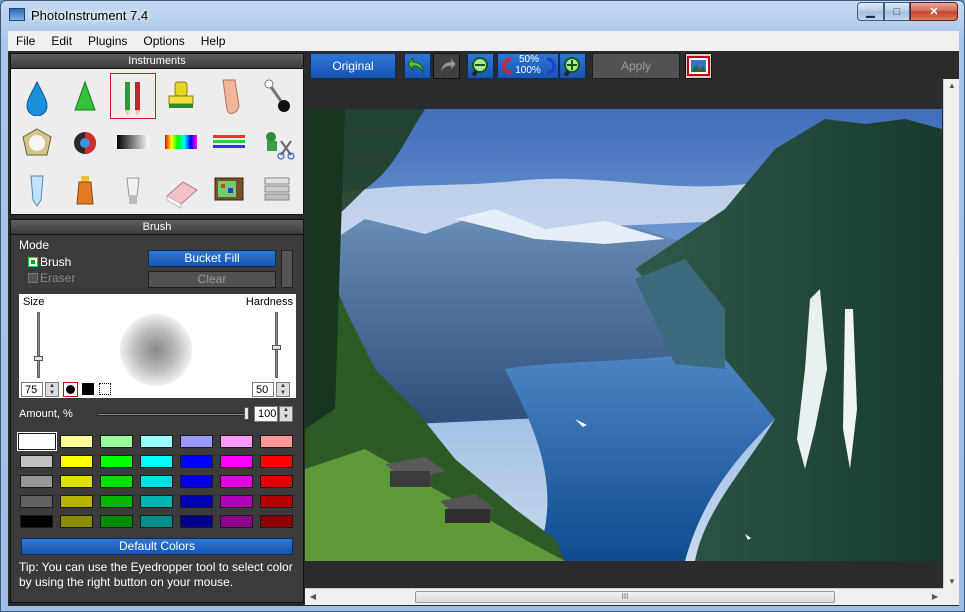  Describe the element at coordinates (870, 11) in the screenshot. I see `minimize-button: ▁` at that location.